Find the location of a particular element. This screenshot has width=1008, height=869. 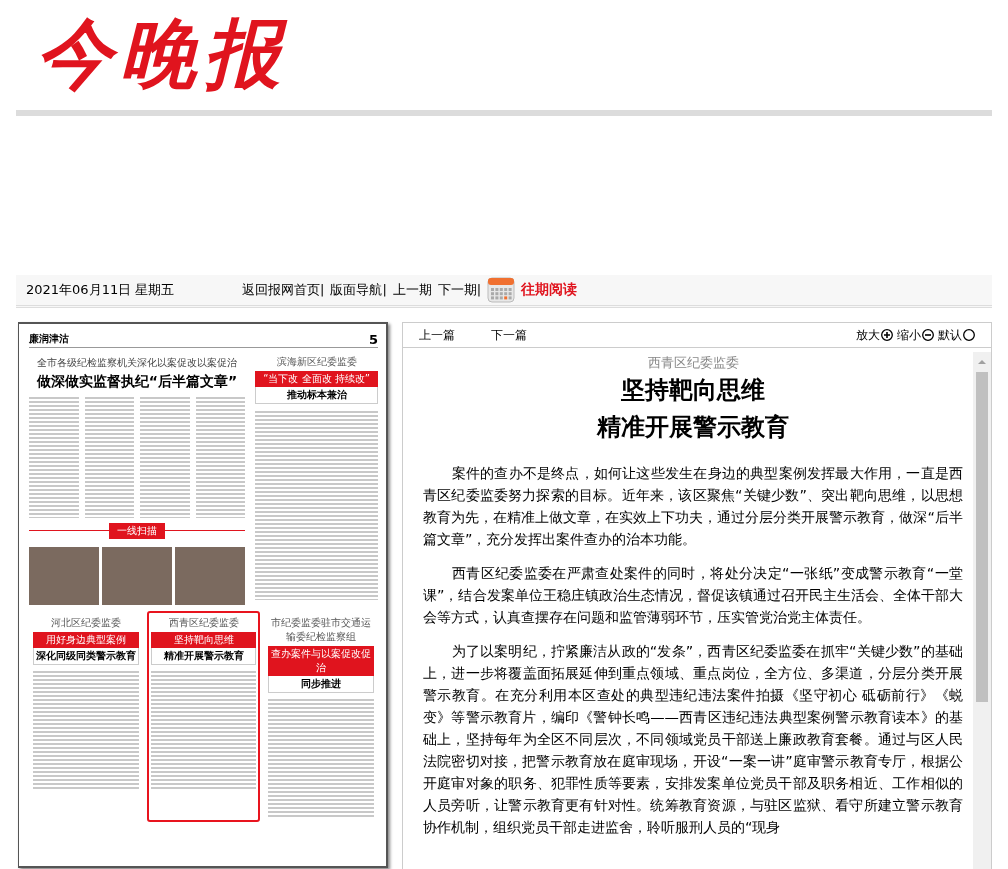

article-source: 滨海新区纪委监委 is located at coordinates (316, 362).